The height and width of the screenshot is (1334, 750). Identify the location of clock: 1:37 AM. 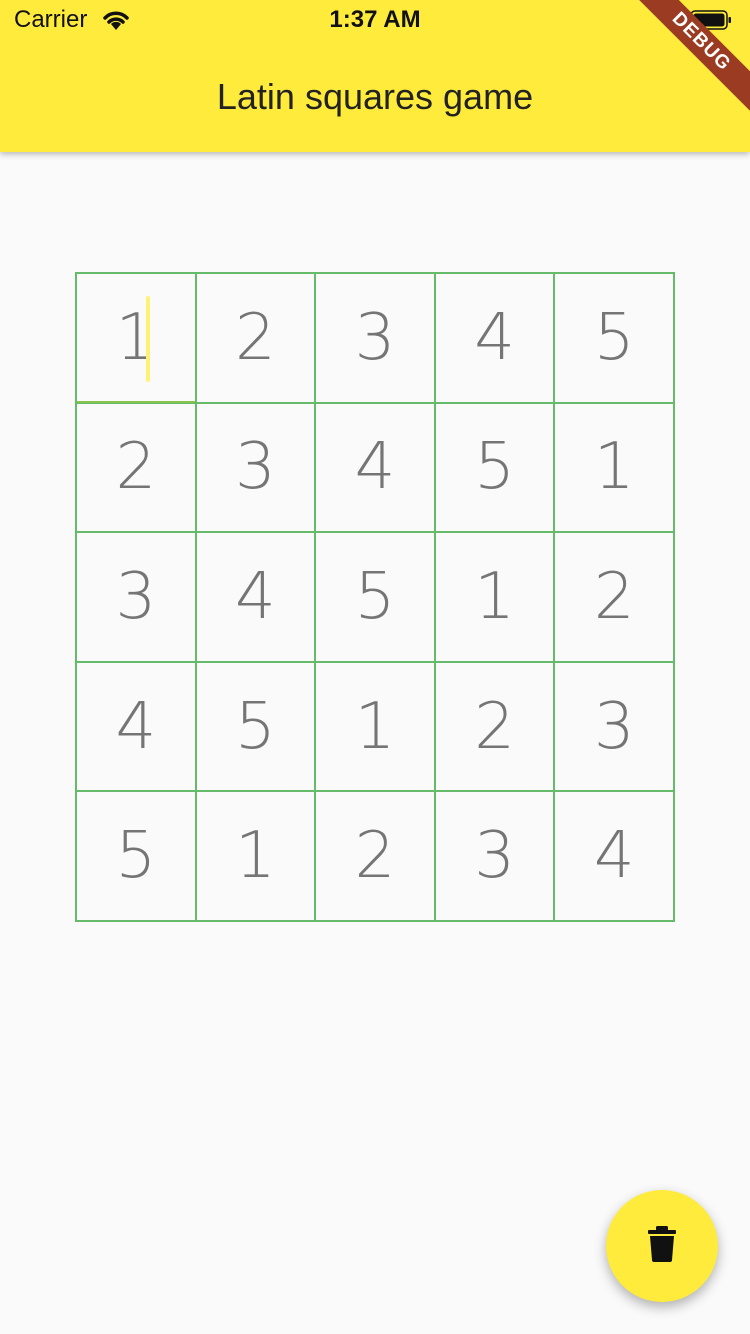
(375, 19).